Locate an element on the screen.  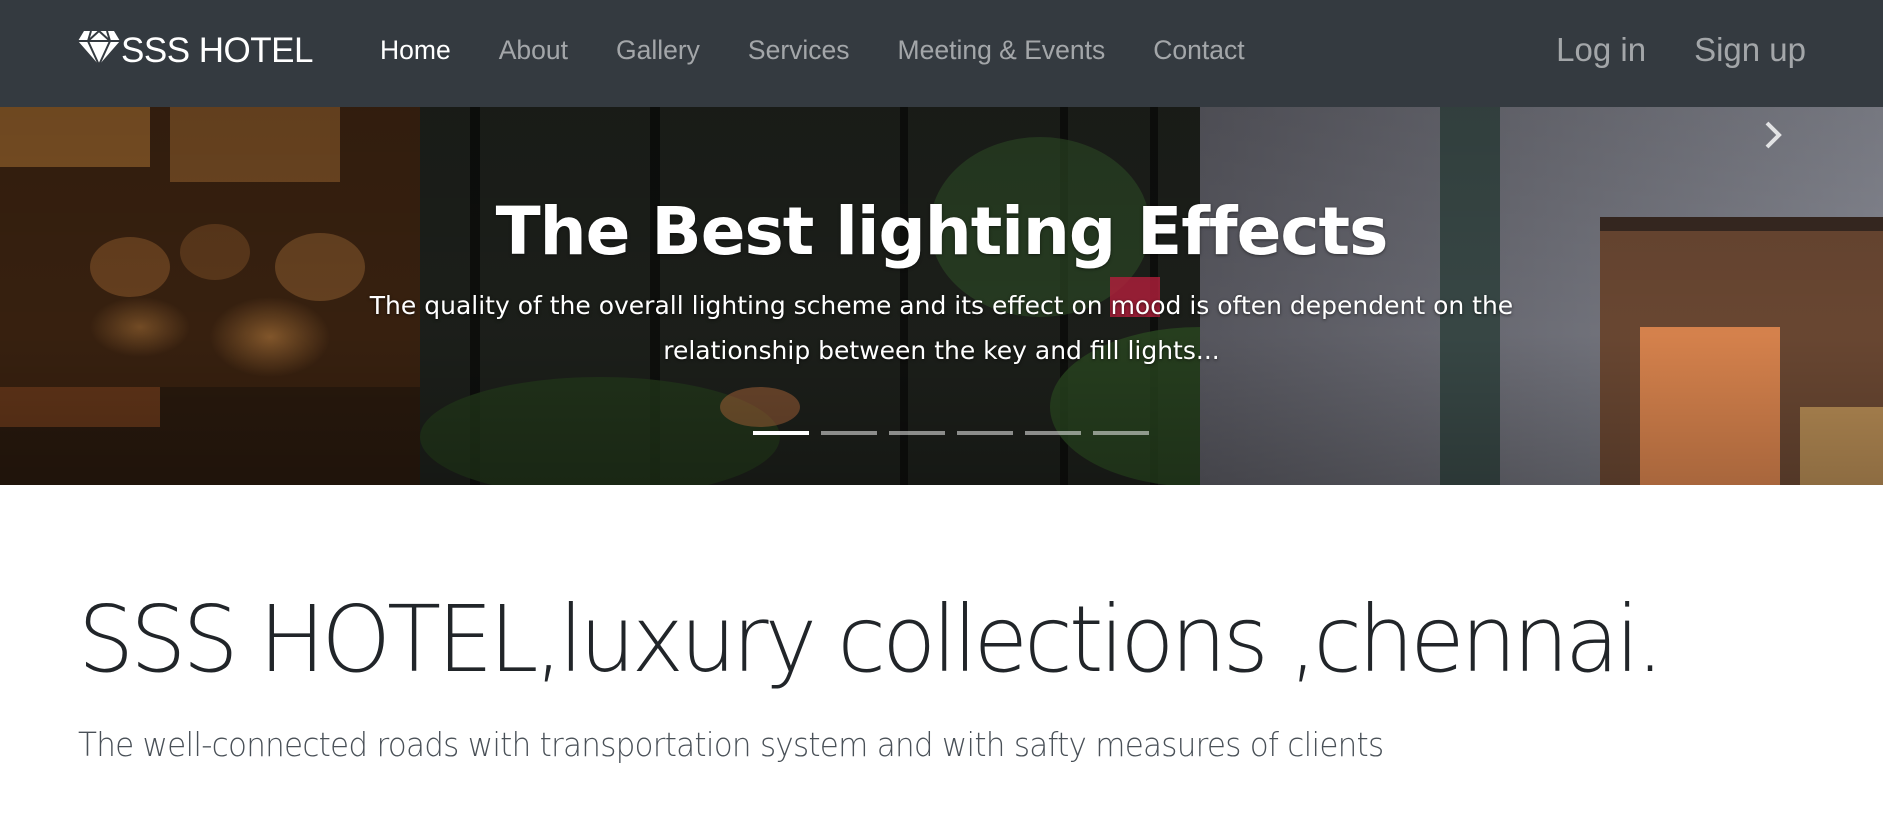
carousel-next-button is located at coordinates (1773, 137).